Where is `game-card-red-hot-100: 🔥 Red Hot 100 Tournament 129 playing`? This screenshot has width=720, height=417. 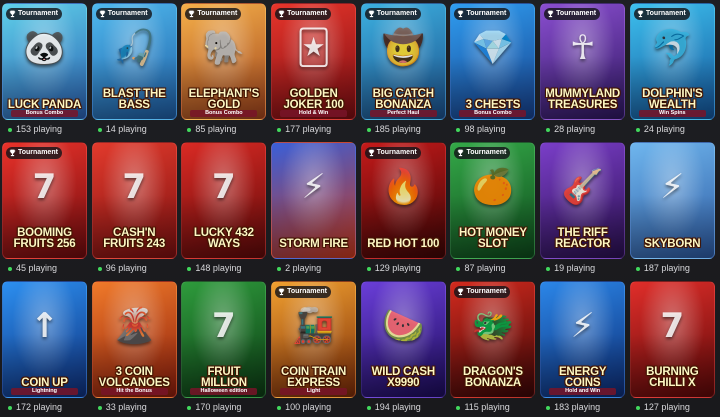 game-card-red-hot-100: 🔥 Red Hot 100 Tournament 129 playing is located at coordinates (403, 209).